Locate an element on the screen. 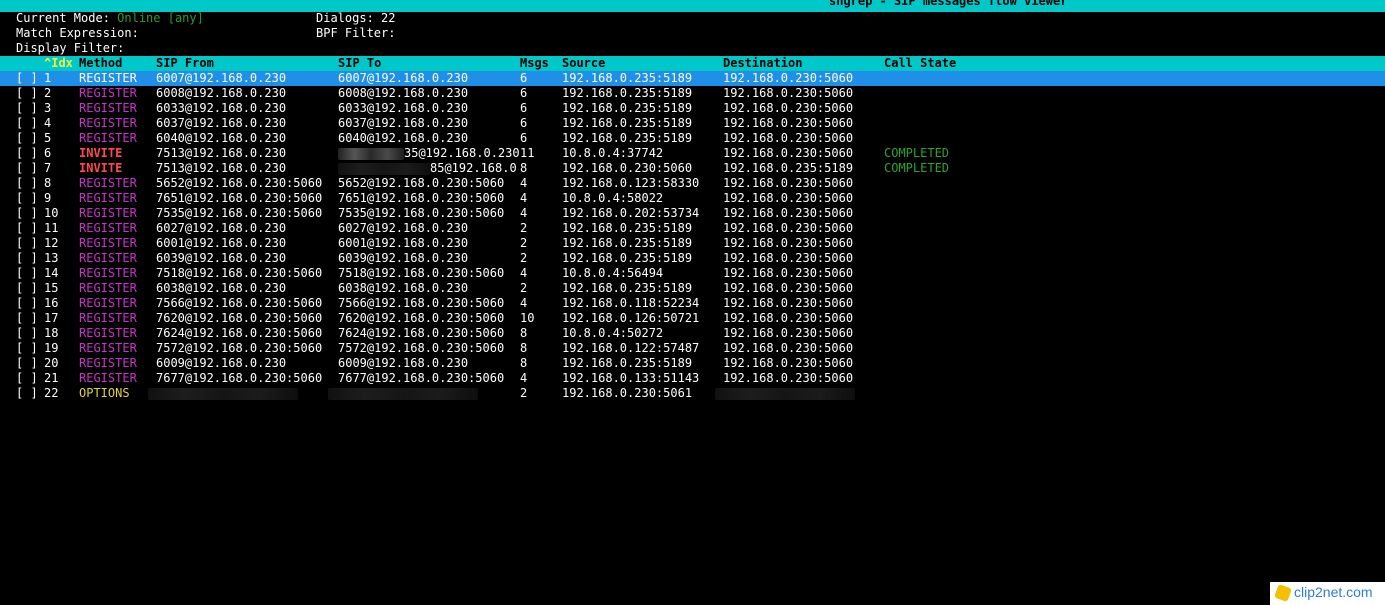 The width and height of the screenshot is (1385, 605). row-msgs: 8 is located at coordinates (524, 363).